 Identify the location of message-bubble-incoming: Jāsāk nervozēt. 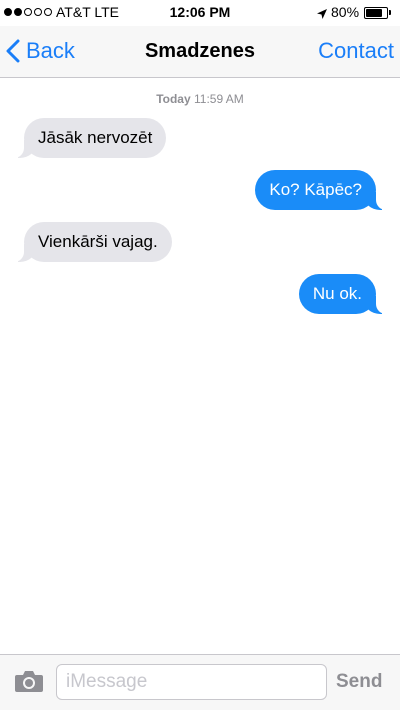
(88, 138).